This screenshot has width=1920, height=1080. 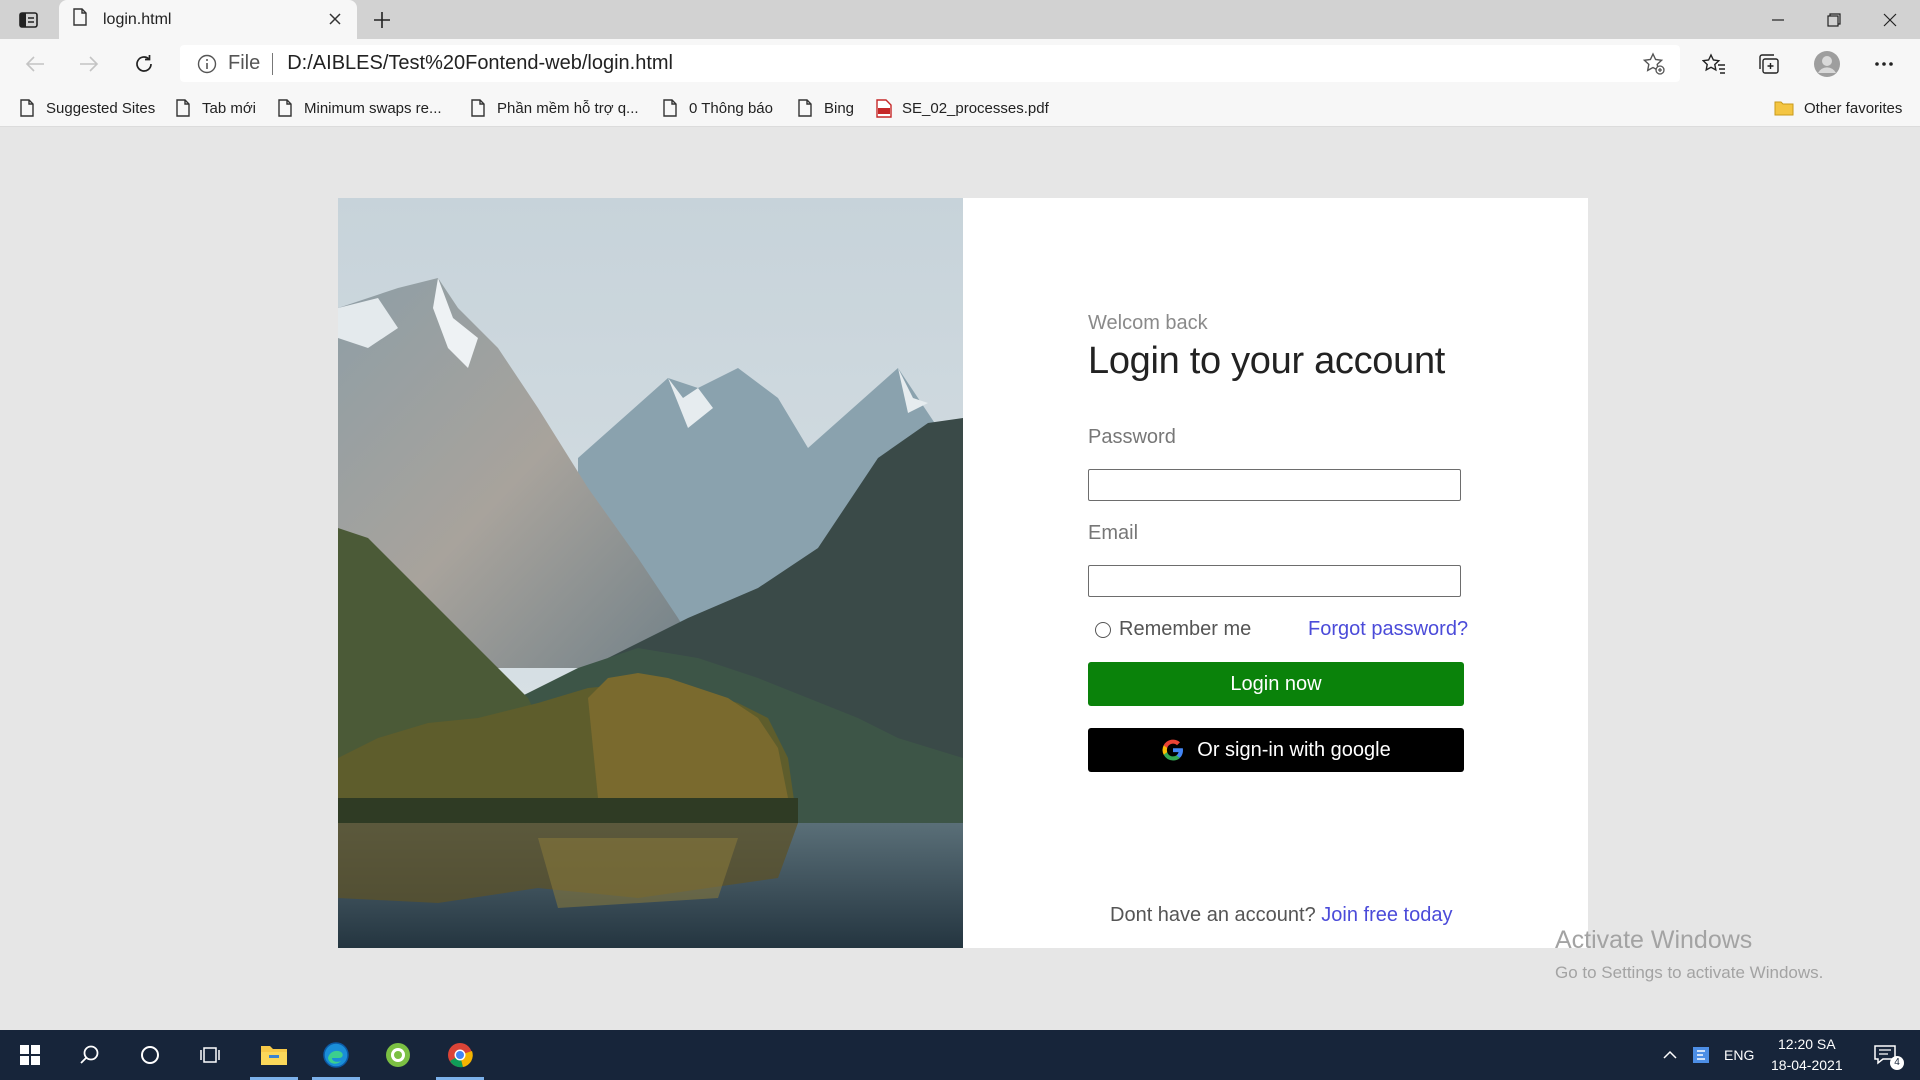 I want to click on close-window-icon, so click(x=1890, y=19).